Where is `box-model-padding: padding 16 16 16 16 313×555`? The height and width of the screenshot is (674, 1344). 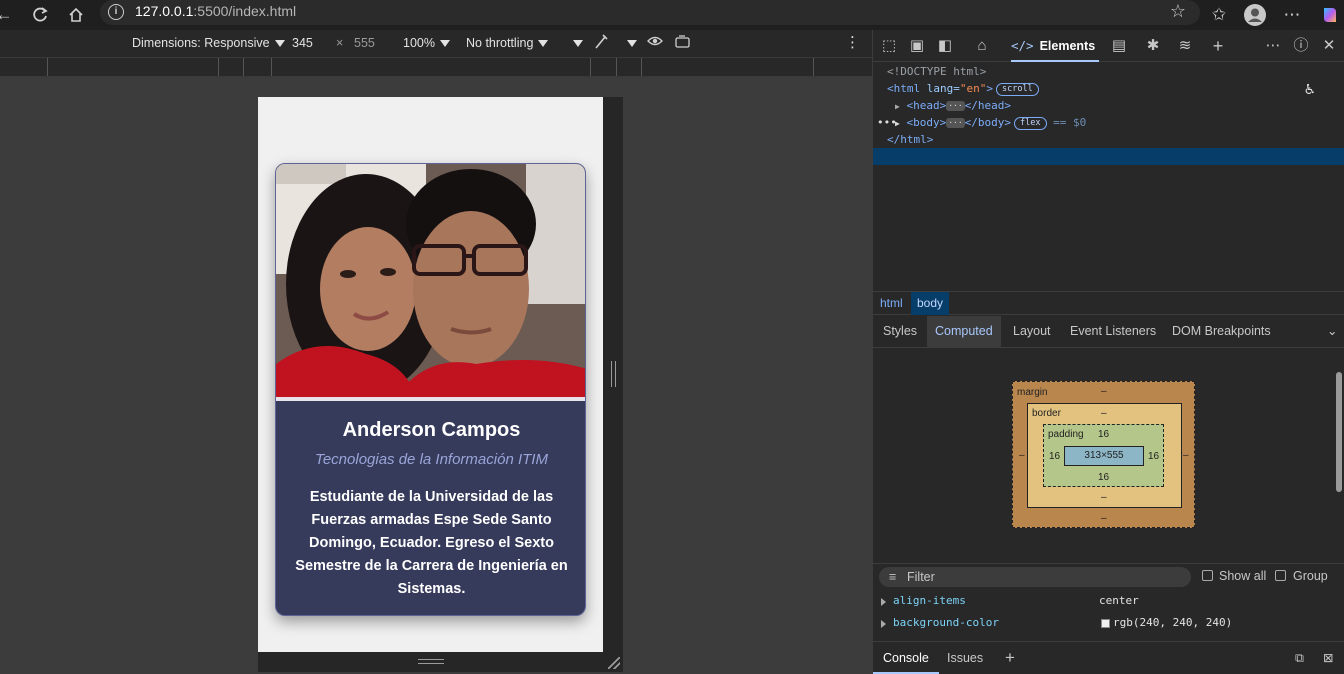
box-model-padding: padding 16 16 16 16 313×555 is located at coordinates (1103, 455).